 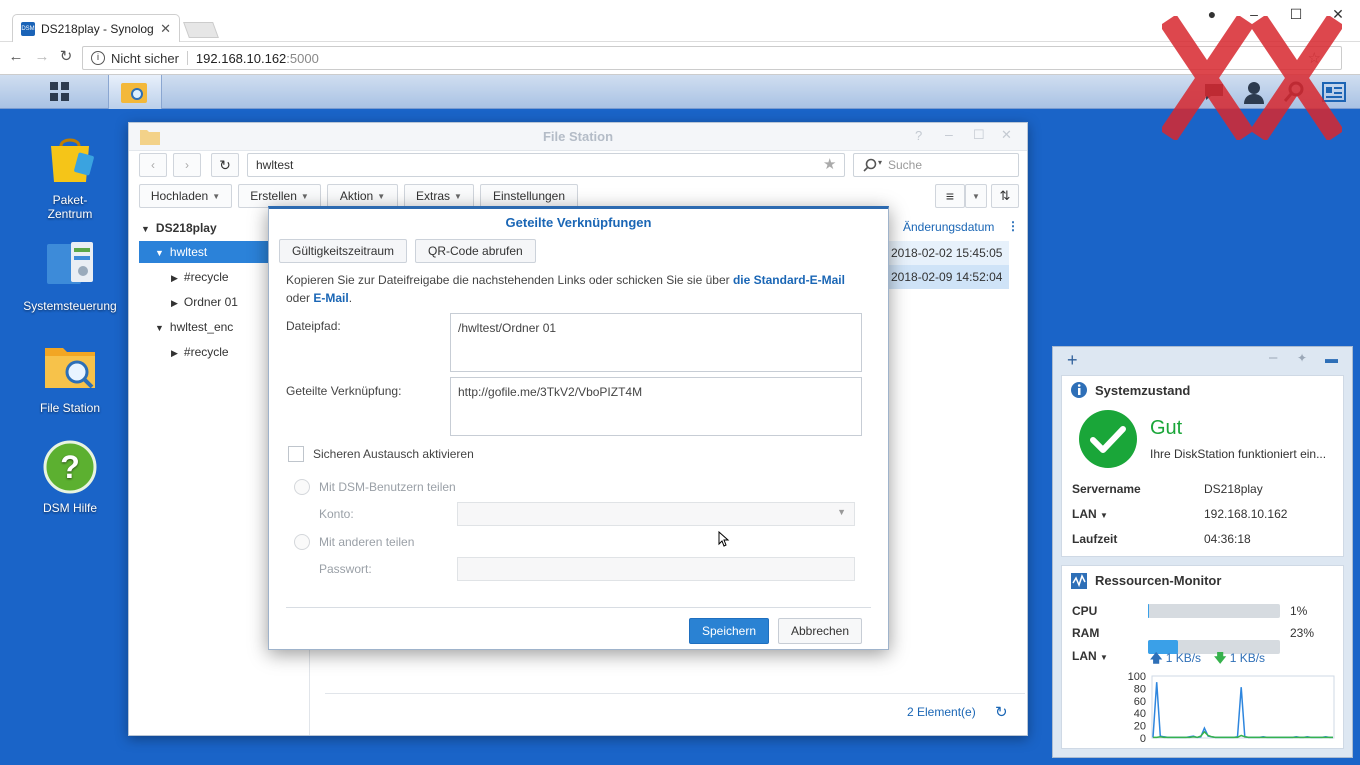 I want to click on browser-tabstrip: DSM DS218play - Synology Di ✕ ● – ☐ ✕, so click(x=680, y=21).